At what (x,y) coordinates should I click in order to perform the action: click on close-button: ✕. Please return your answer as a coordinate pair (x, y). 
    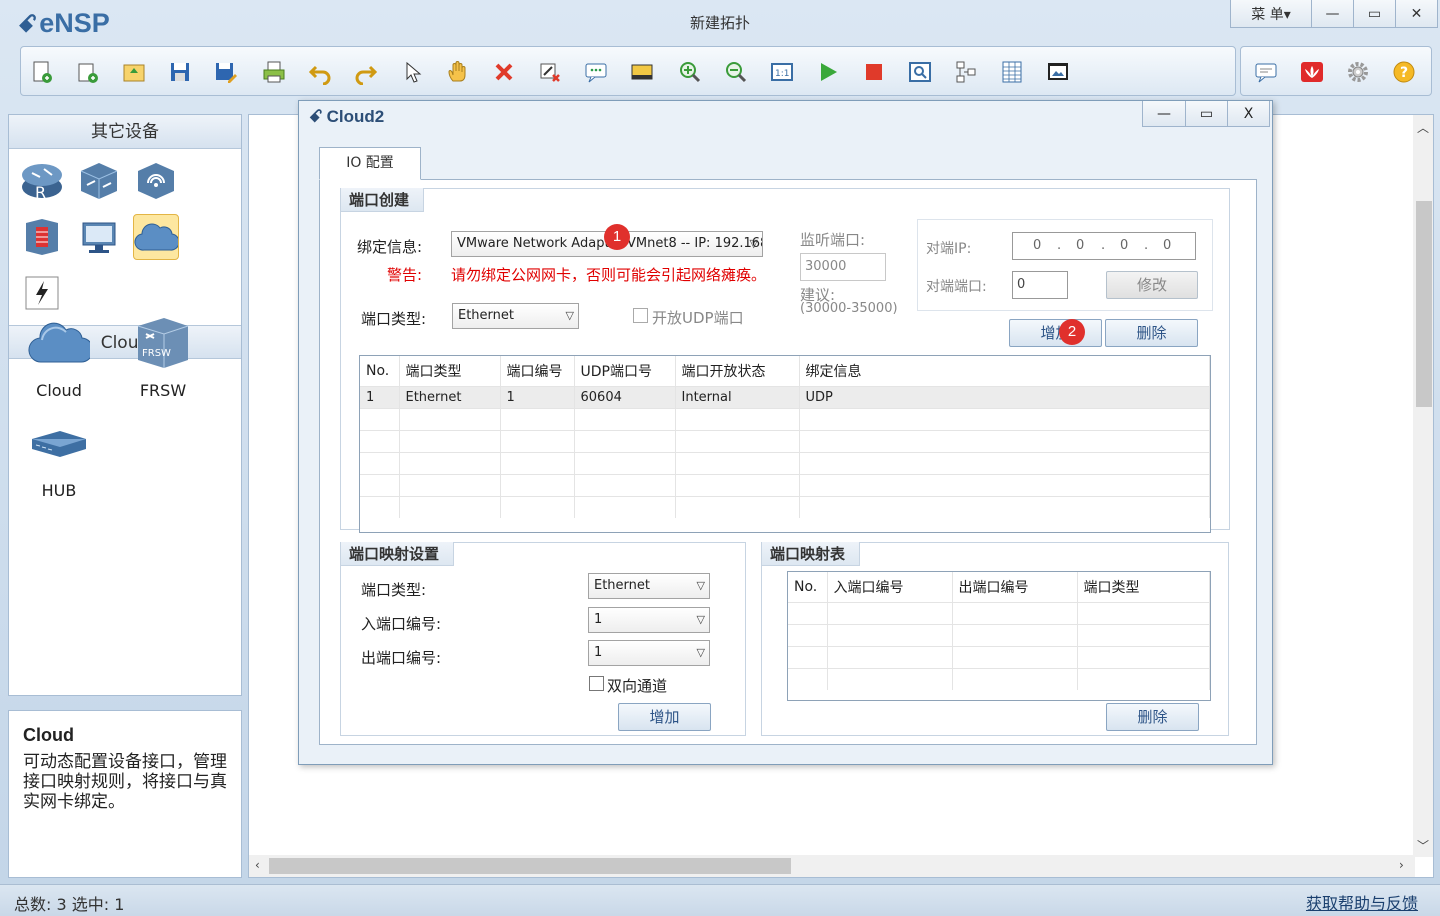
    Looking at the image, I should click on (1416, 13).